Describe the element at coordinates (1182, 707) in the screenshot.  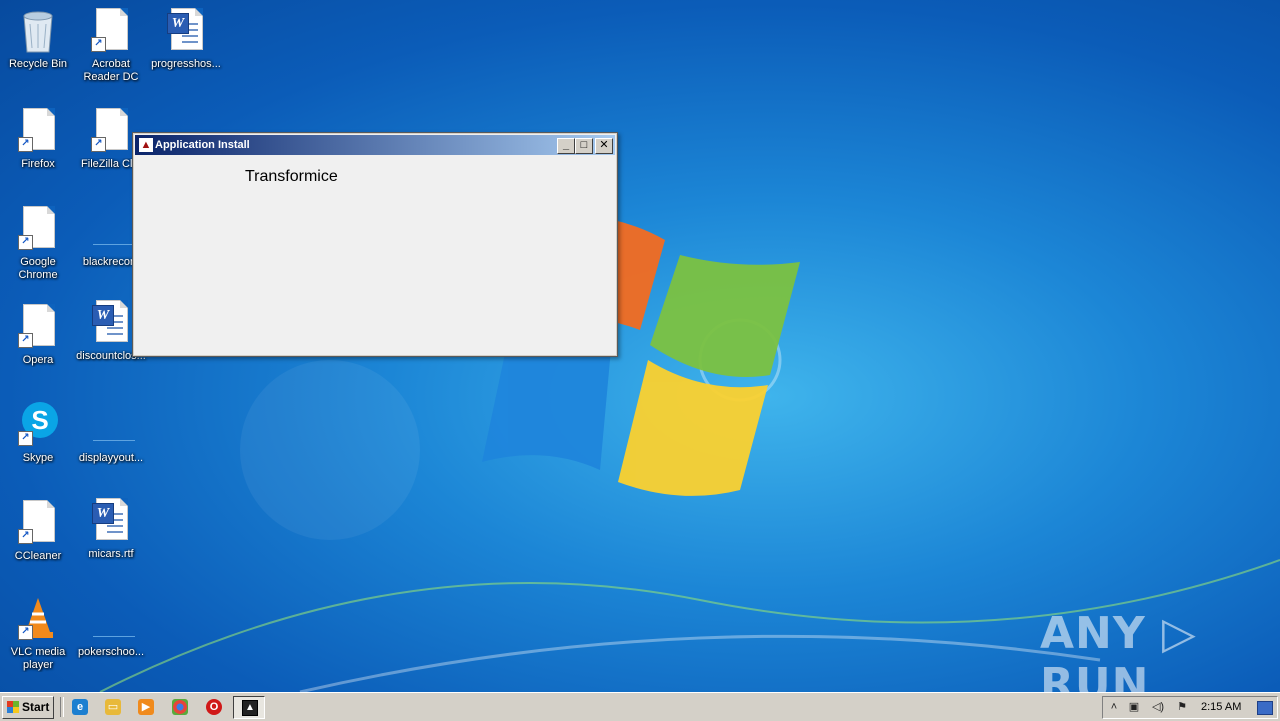
I see `flag-icon: ⚑` at that location.